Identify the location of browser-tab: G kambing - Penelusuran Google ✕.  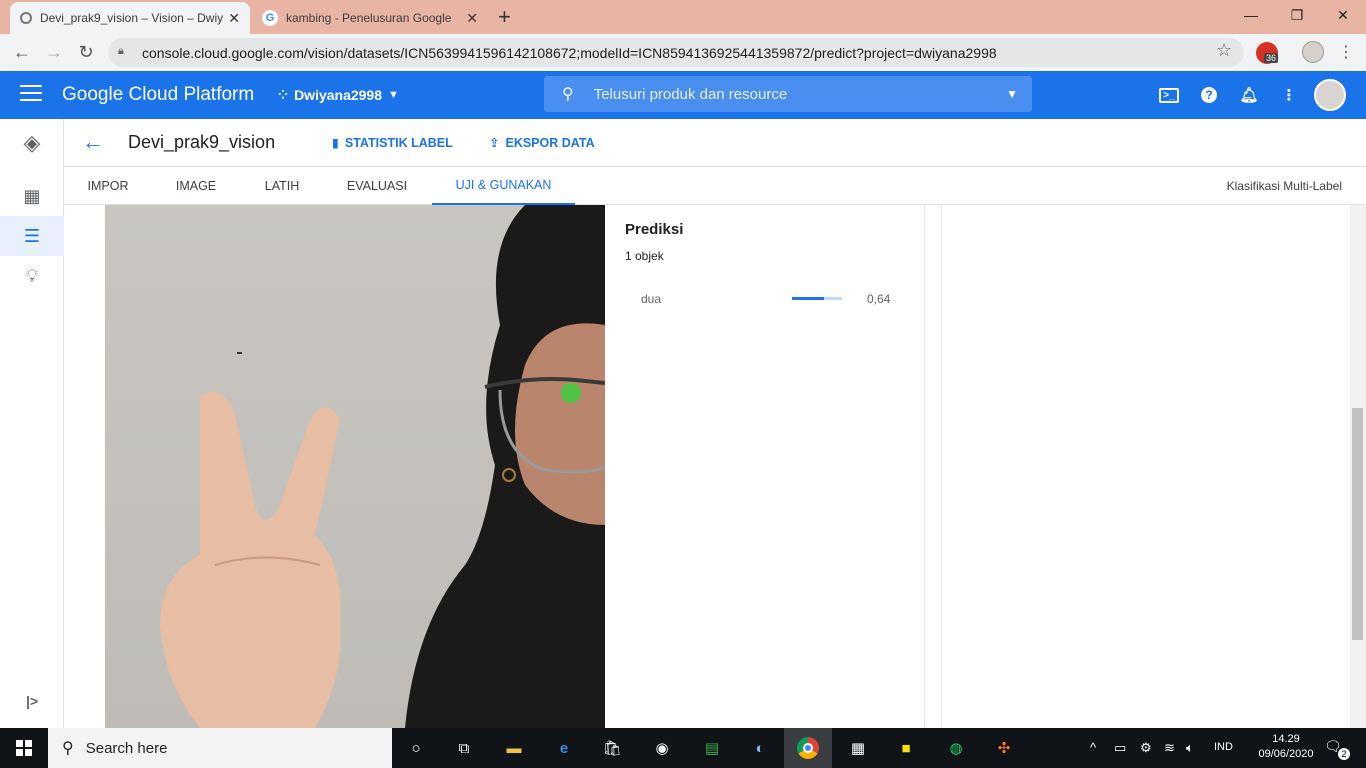
(370, 18).